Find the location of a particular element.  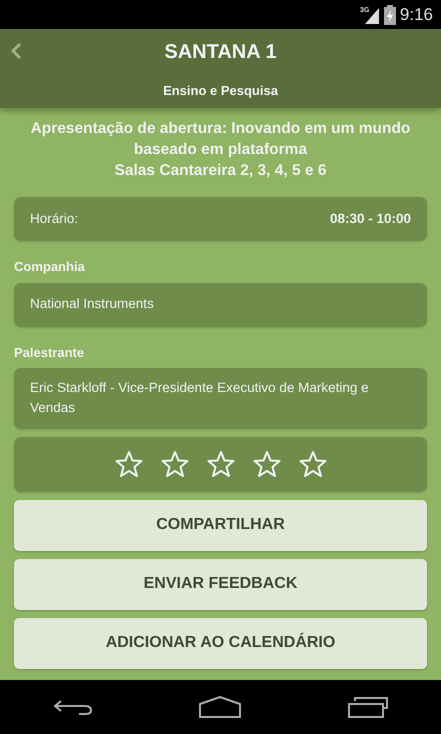

recents-nav-button is located at coordinates (368, 707).